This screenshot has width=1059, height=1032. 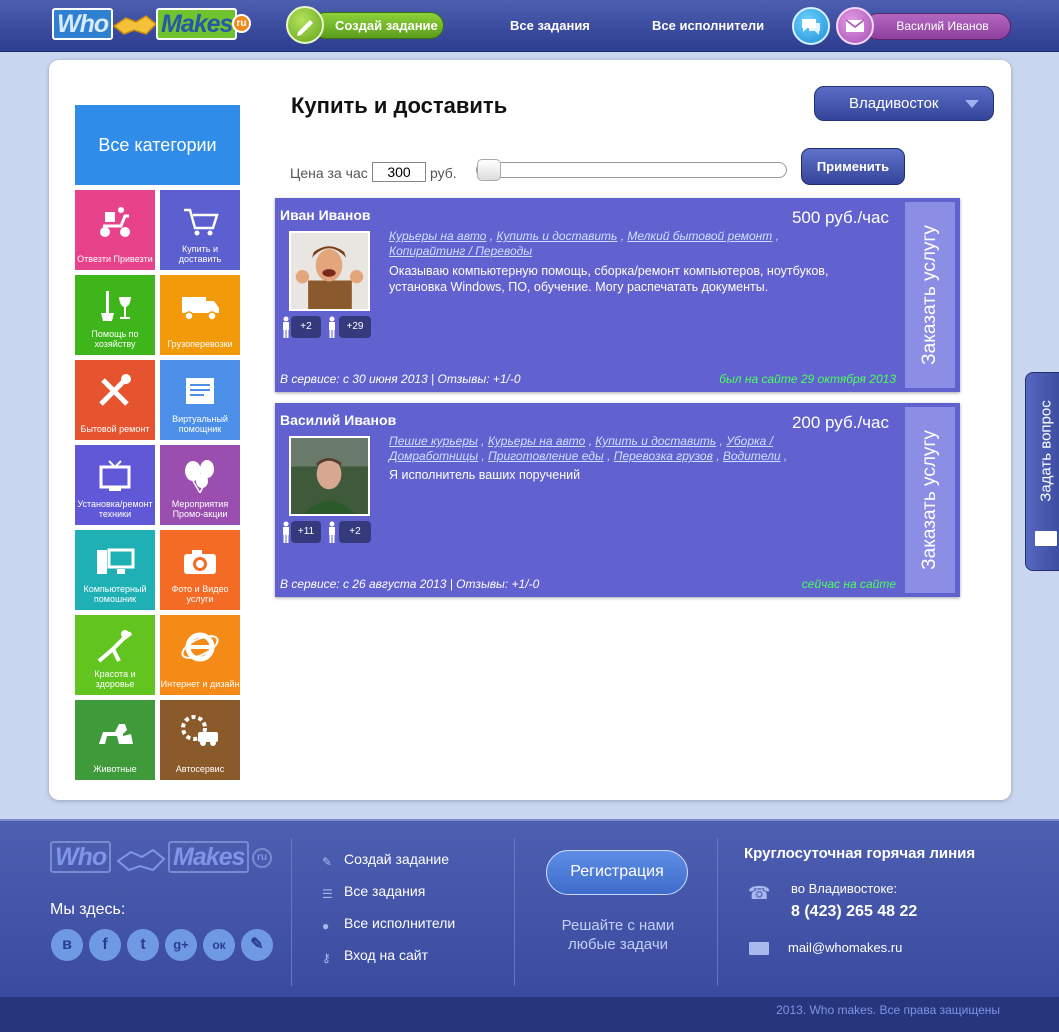 What do you see at coordinates (306, 327) in the screenshot?
I see `positive-count: +2` at bounding box center [306, 327].